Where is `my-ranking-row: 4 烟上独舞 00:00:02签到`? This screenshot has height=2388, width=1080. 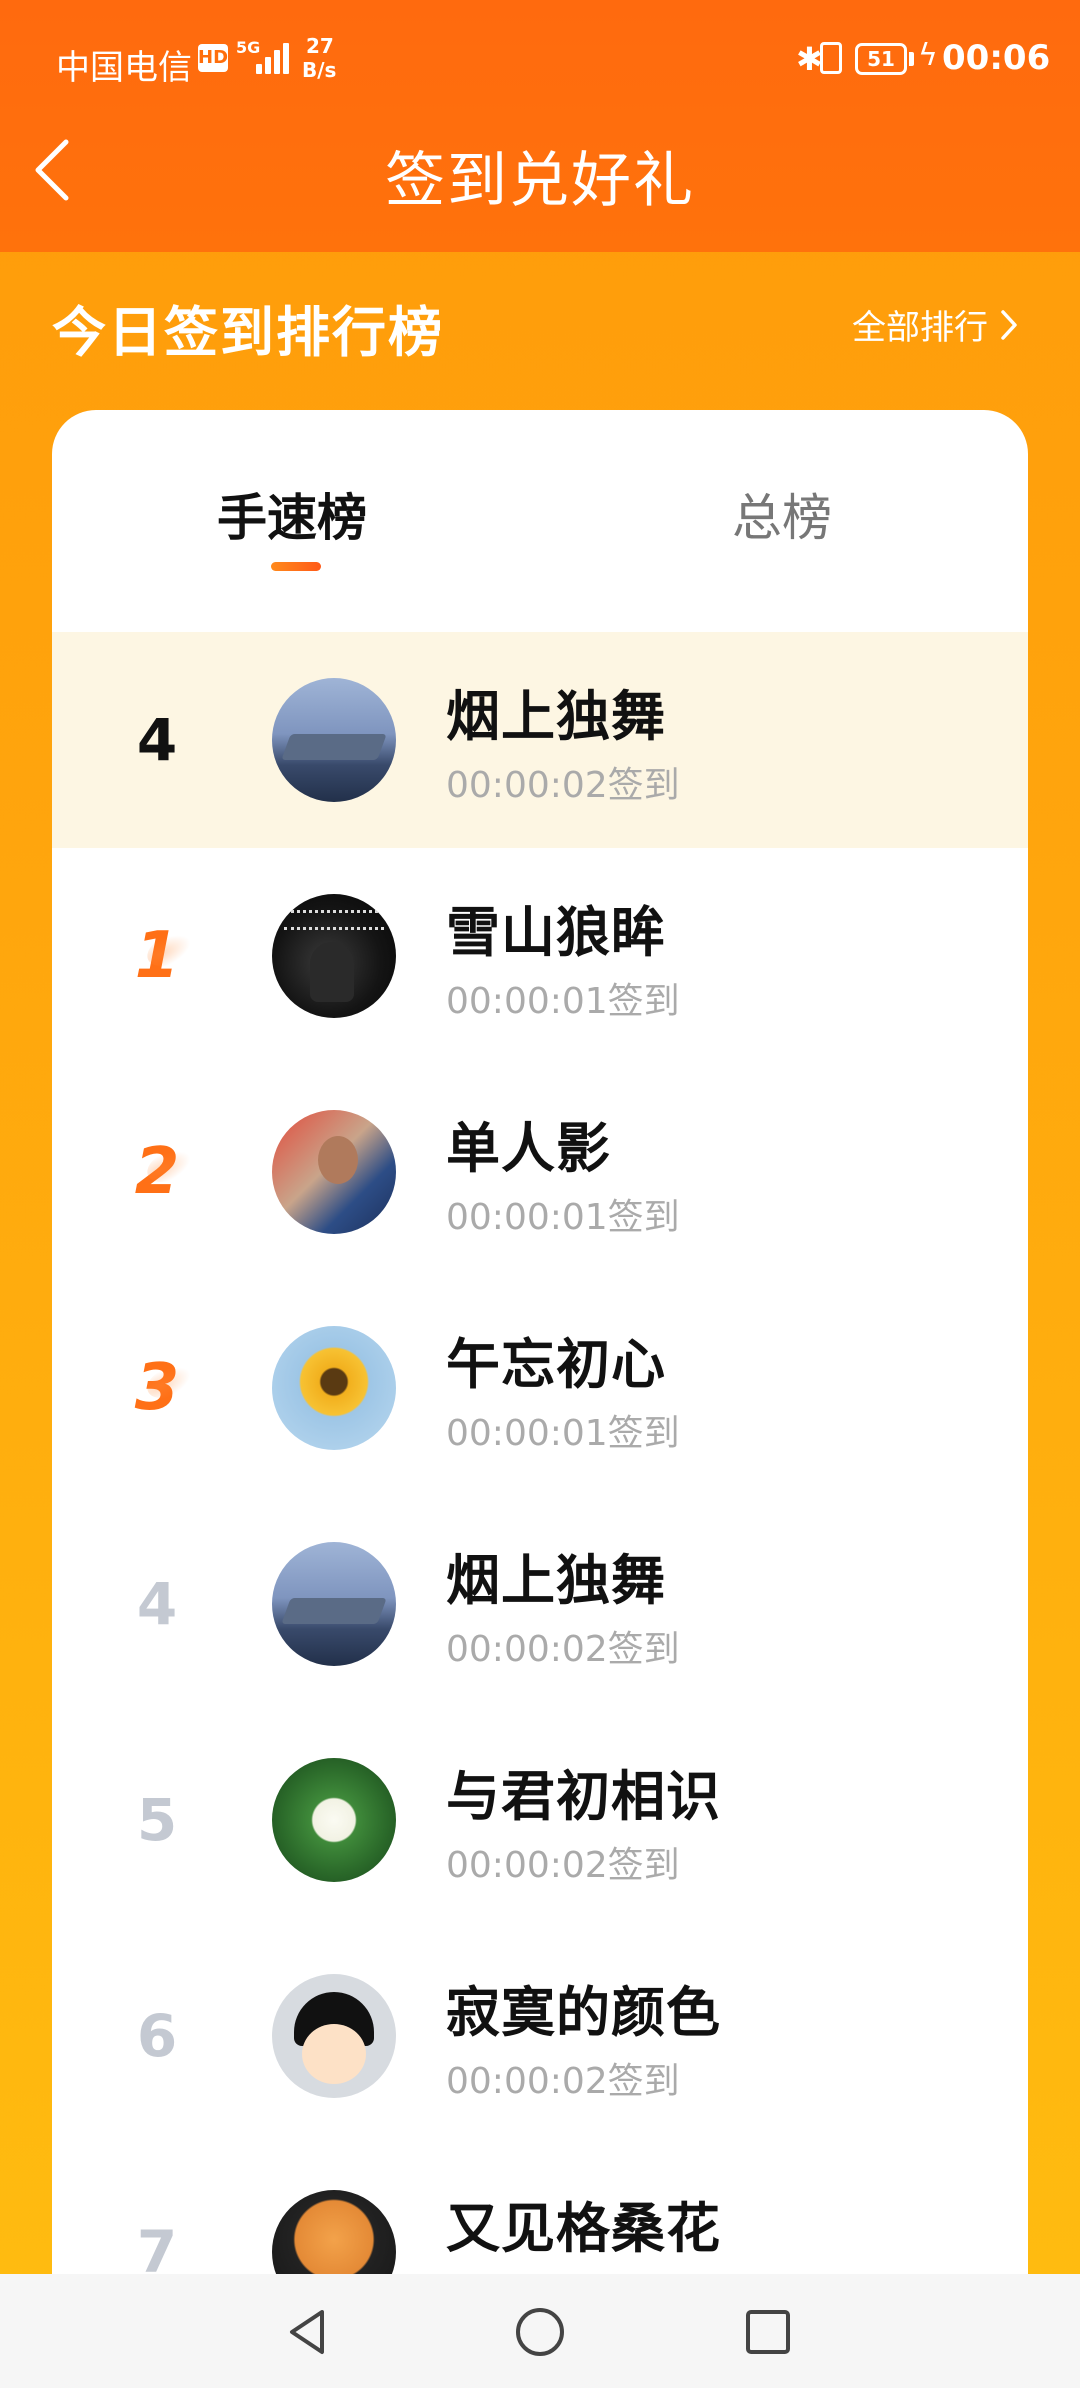 my-ranking-row: 4 烟上独舞 00:00:02签到 is located at coordinates (540, 740).